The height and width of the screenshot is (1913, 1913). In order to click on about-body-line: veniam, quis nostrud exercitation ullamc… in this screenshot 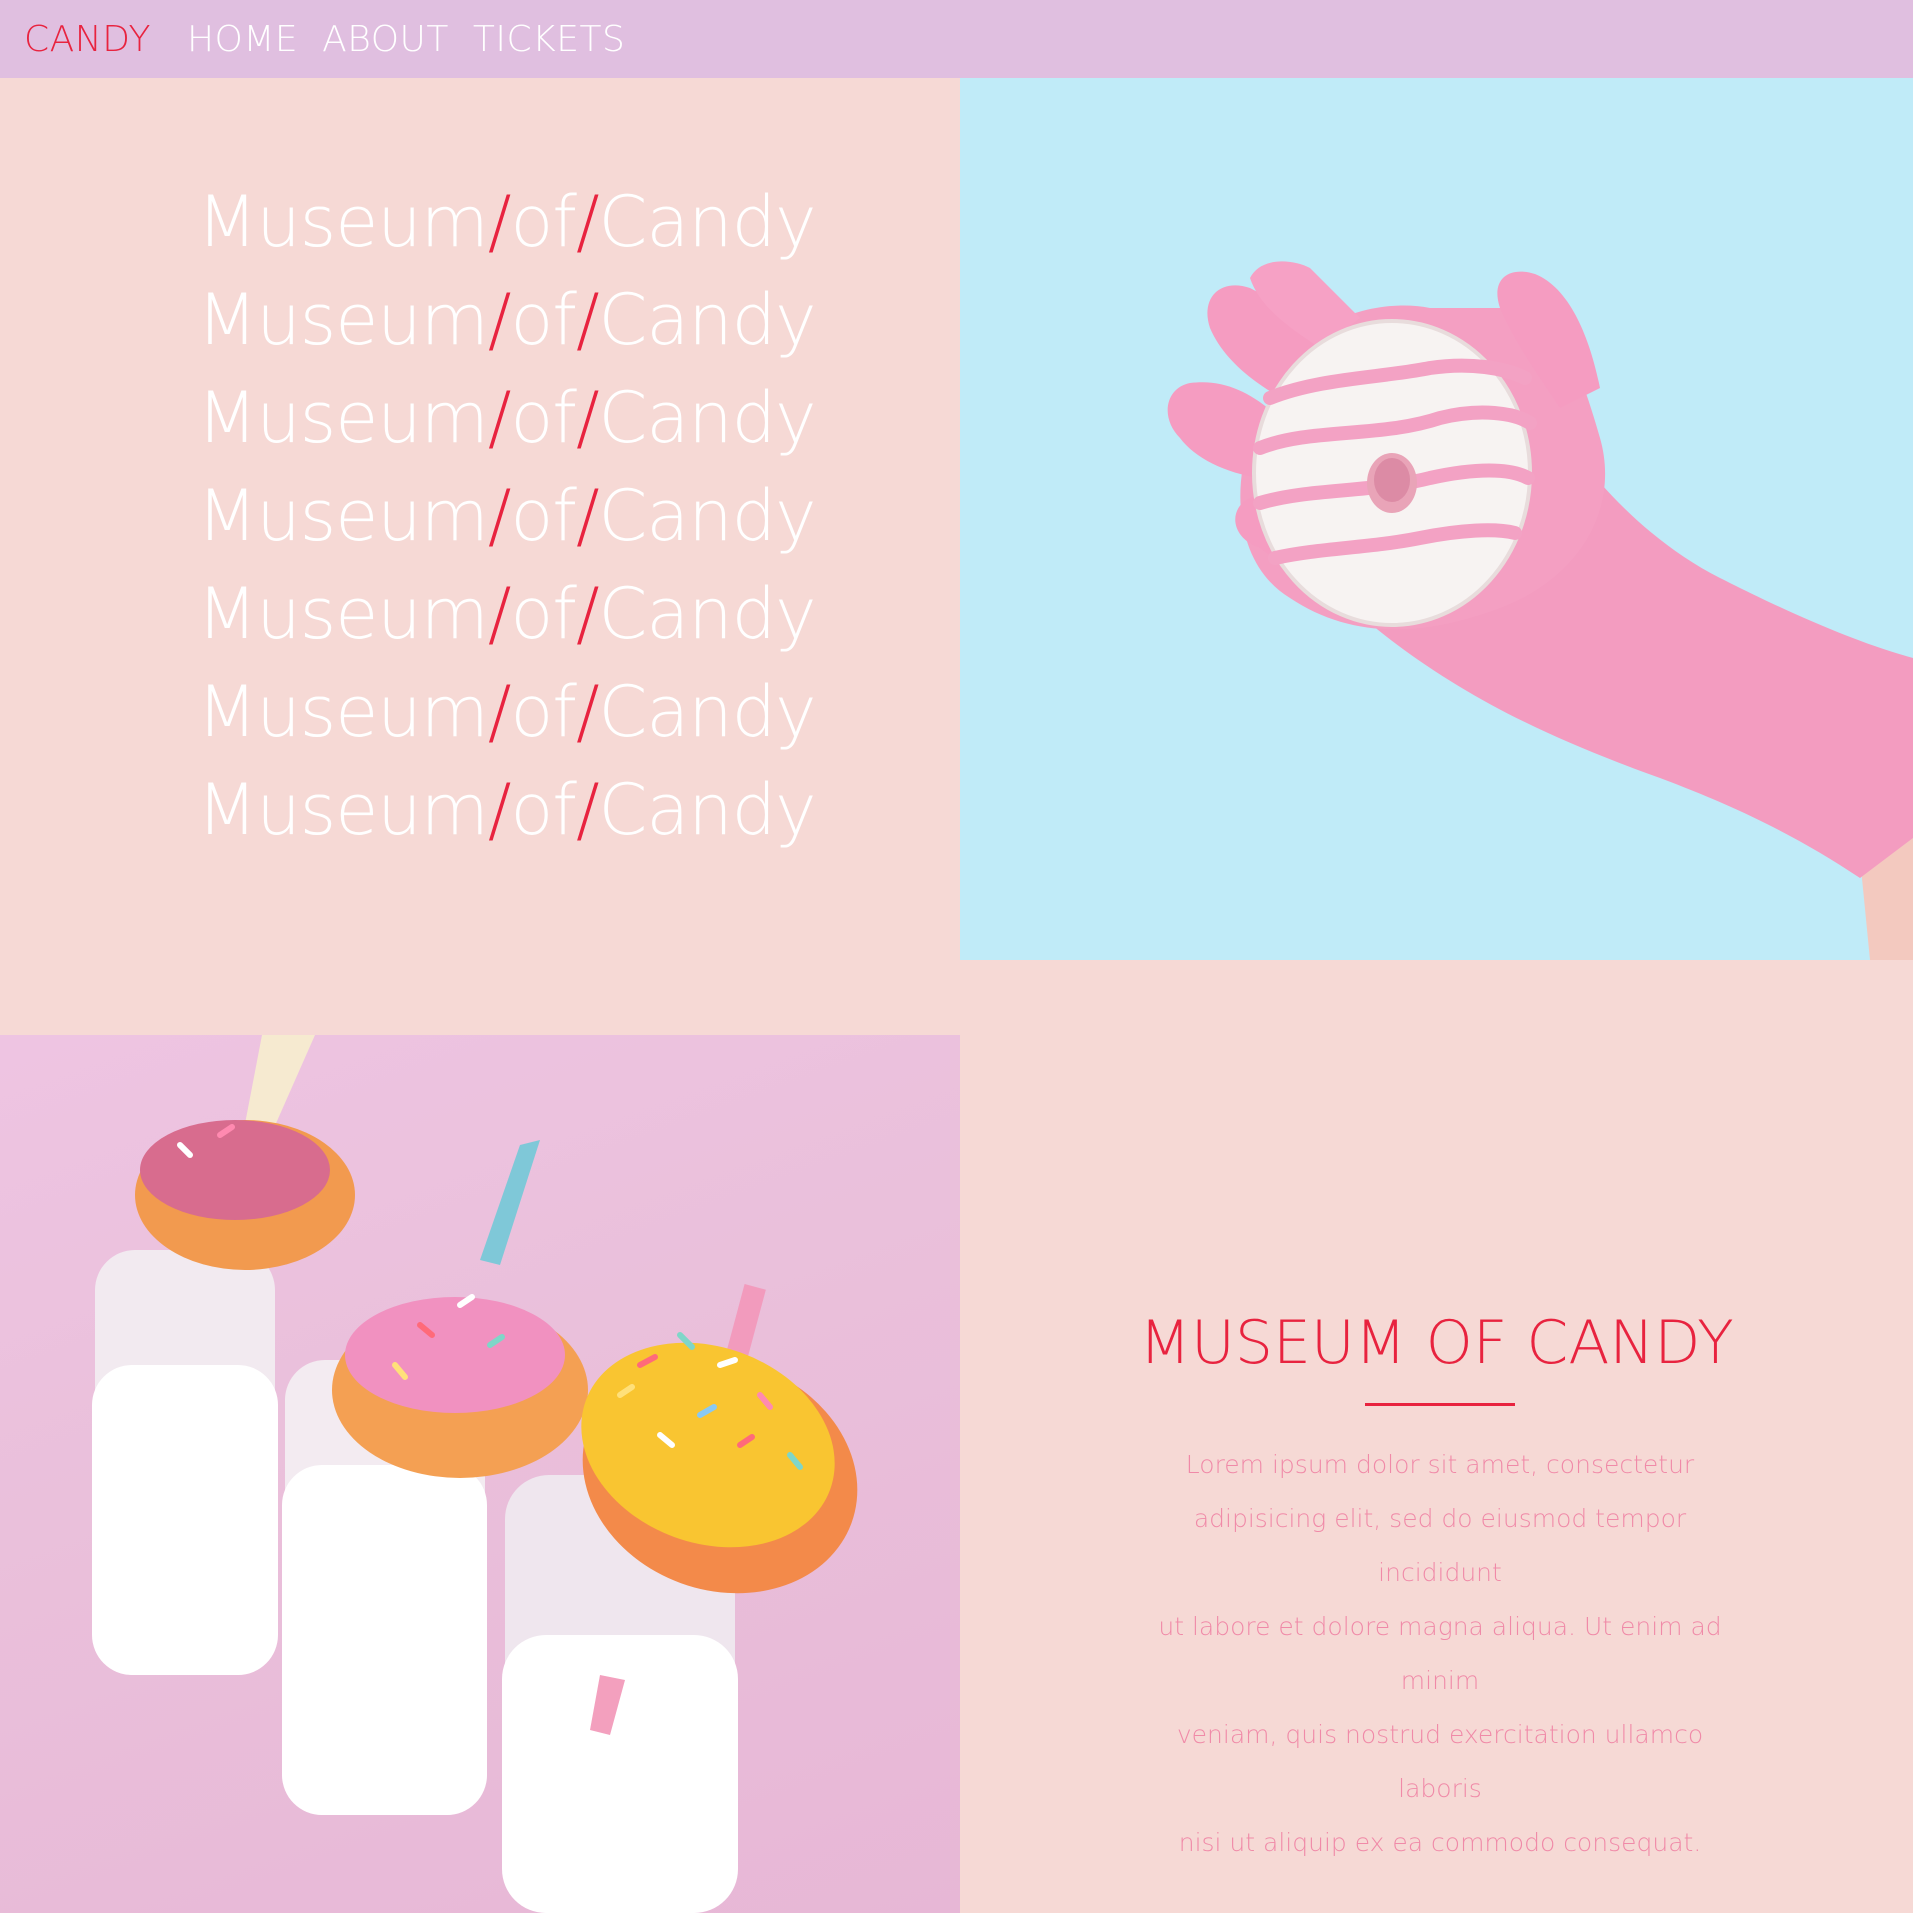, I will do `click(1440, 1761)`.